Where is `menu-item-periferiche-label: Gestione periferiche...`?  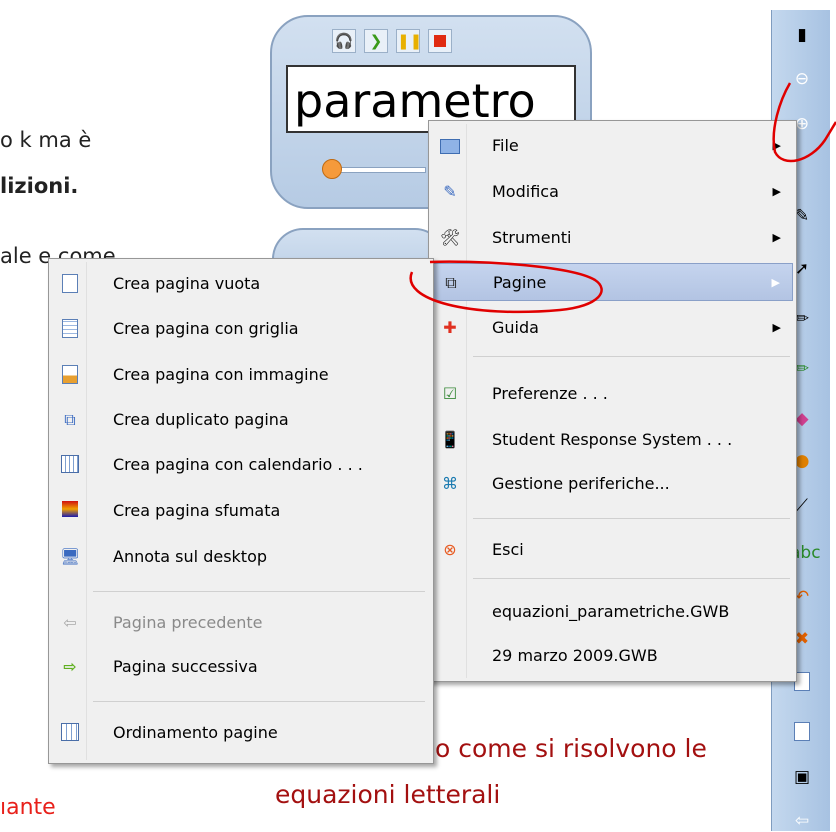
menu-item-periferiche-label: Gestione periferiche... is located at coordinates (581, 483).